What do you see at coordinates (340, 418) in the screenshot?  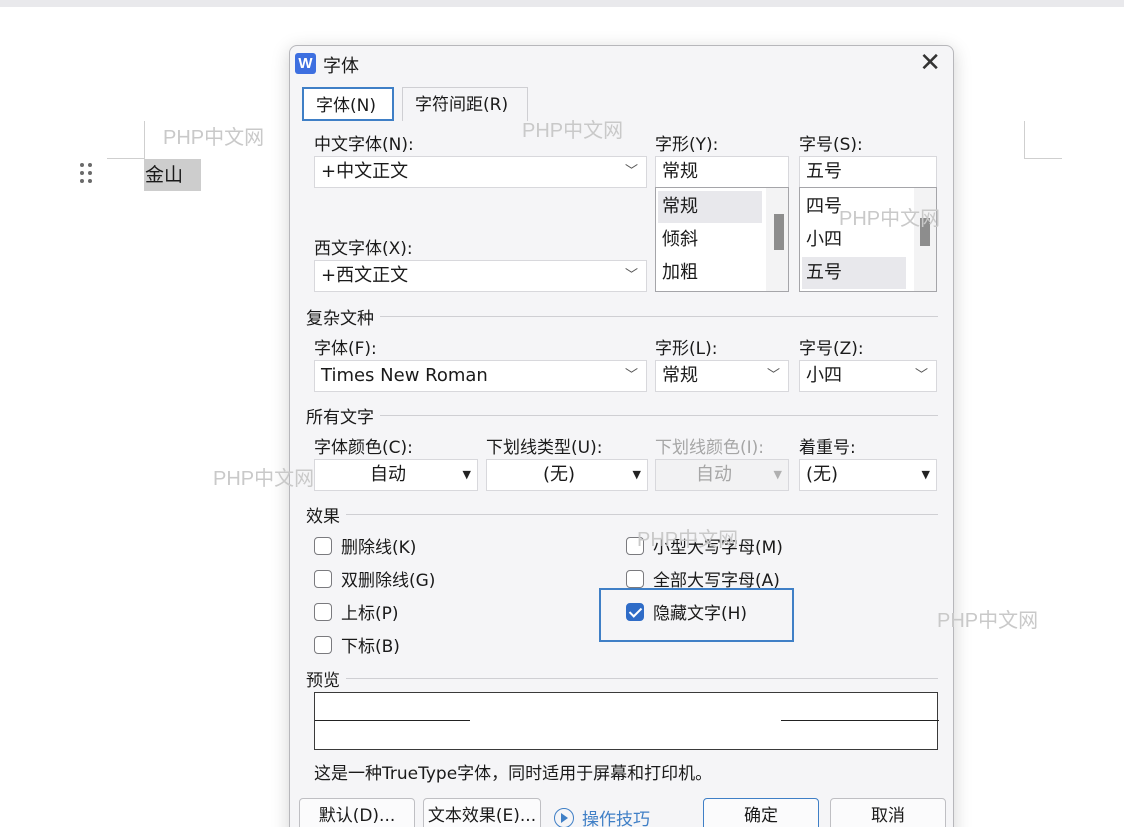 I see `section-title: 所有文字` at bounding box center [340, 418].